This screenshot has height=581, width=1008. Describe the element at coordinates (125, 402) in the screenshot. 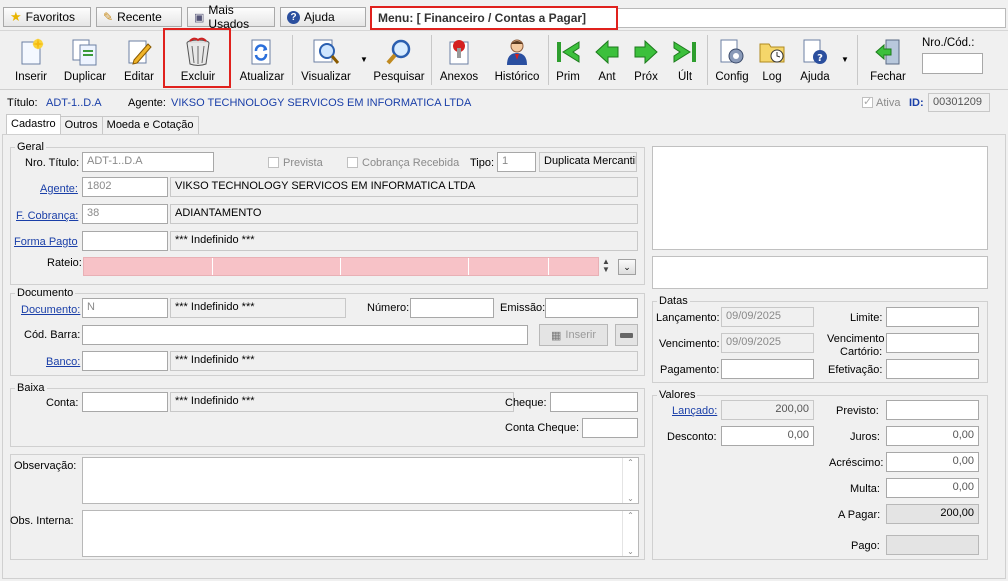

I see `conta-code-input` at that location.